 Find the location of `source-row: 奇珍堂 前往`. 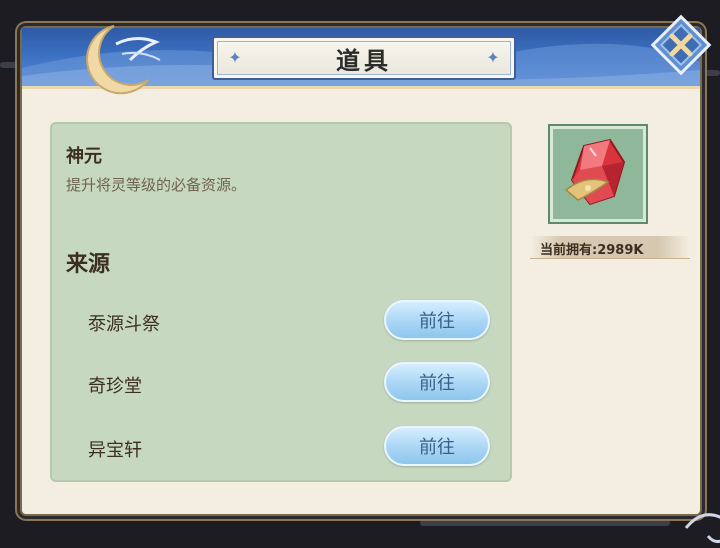

source-row: 奇珍堂 前往 is located at coordinates (281, 385).